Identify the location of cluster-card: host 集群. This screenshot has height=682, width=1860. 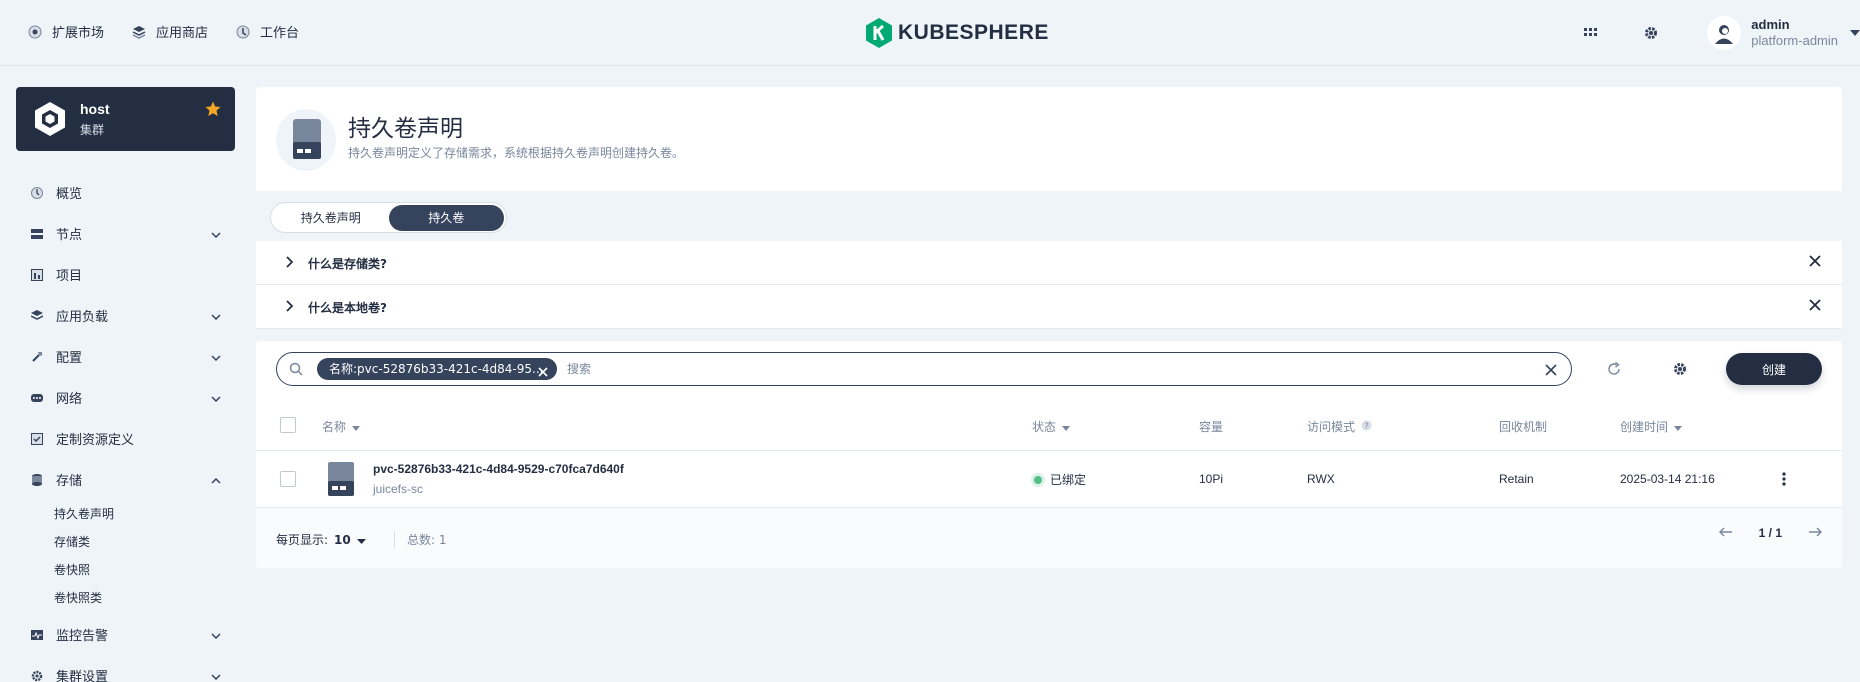
(125, 119).